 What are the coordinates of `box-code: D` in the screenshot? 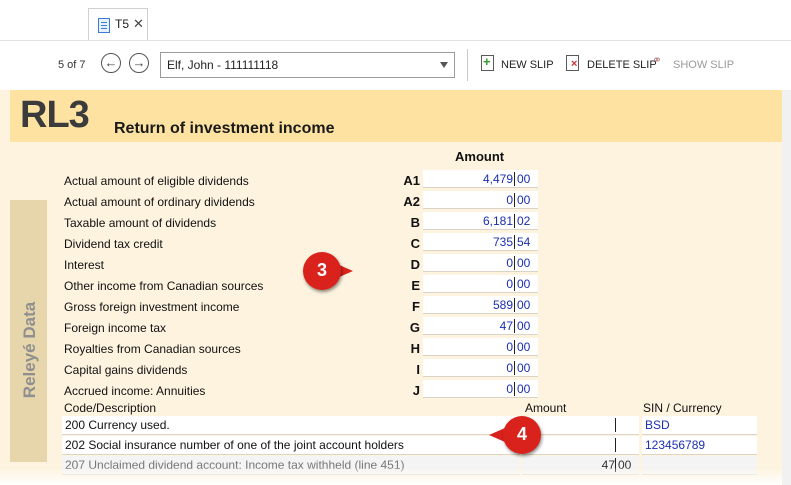 It's located at (415, 264).